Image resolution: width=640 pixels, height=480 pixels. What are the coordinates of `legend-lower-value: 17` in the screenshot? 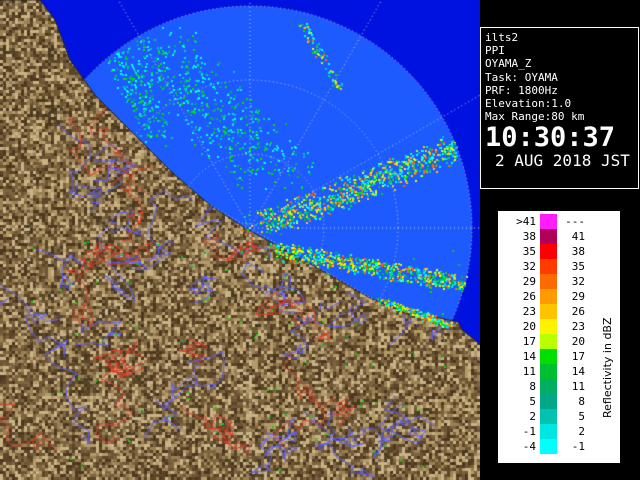 It's located at (529, 341).